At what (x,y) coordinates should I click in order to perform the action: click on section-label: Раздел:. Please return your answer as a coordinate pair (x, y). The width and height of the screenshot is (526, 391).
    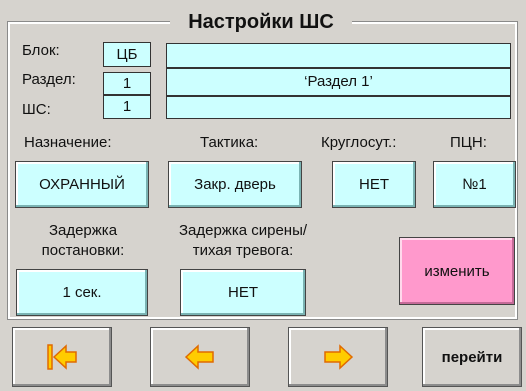
    Looking at the image, I should click on (49, 79).